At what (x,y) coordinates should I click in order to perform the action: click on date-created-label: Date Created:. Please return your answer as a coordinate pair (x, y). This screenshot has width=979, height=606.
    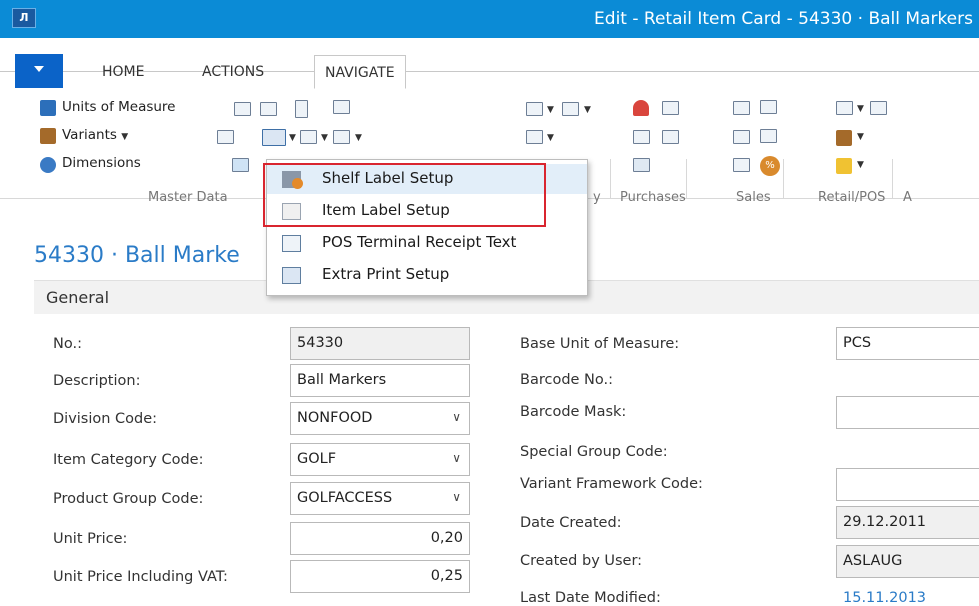
    Looking at the image, I should click on (571, 523).